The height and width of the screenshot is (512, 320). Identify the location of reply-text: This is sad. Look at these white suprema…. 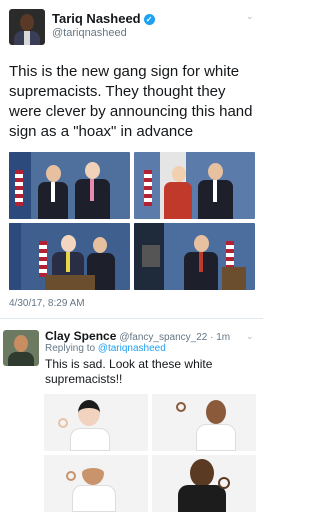
(129, 371).